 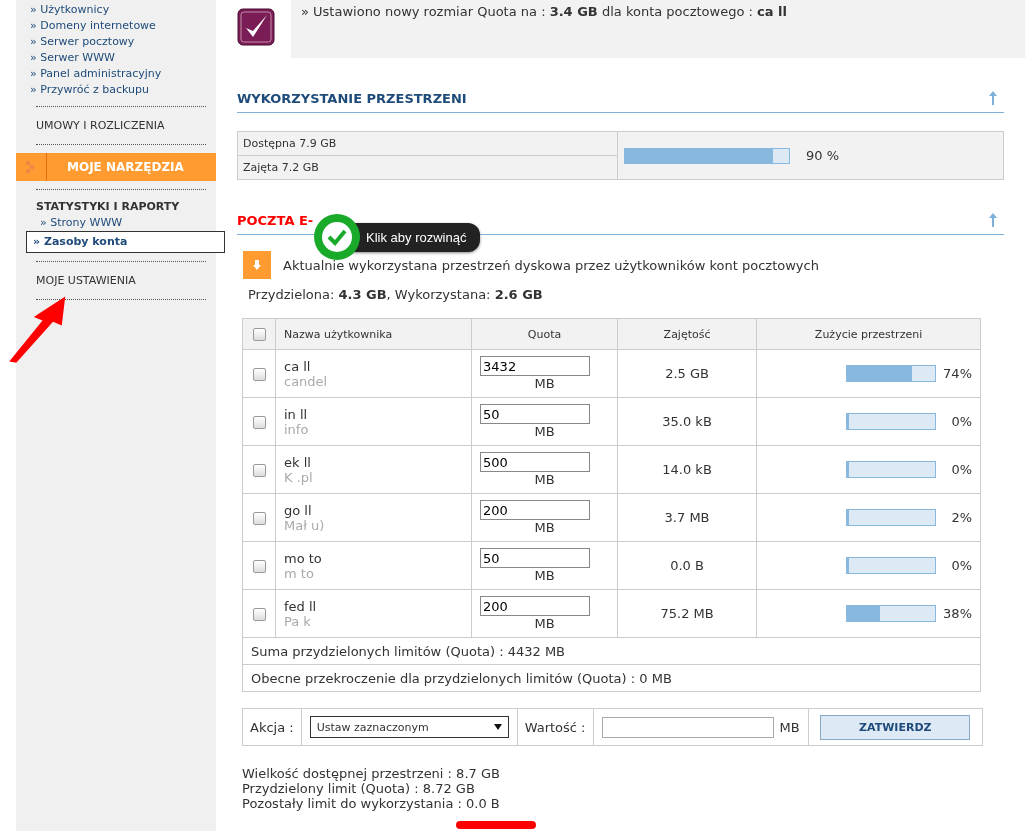 I want to click on column-header: Quota, so click(x=544, y=334).